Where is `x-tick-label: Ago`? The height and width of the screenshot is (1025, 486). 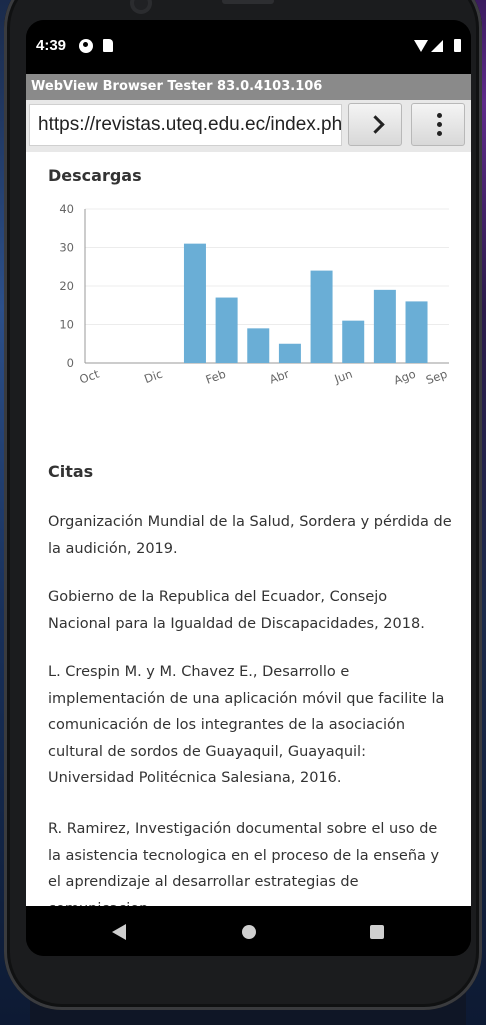 x-tick-label: Ago is located at coordinates (405, 377).